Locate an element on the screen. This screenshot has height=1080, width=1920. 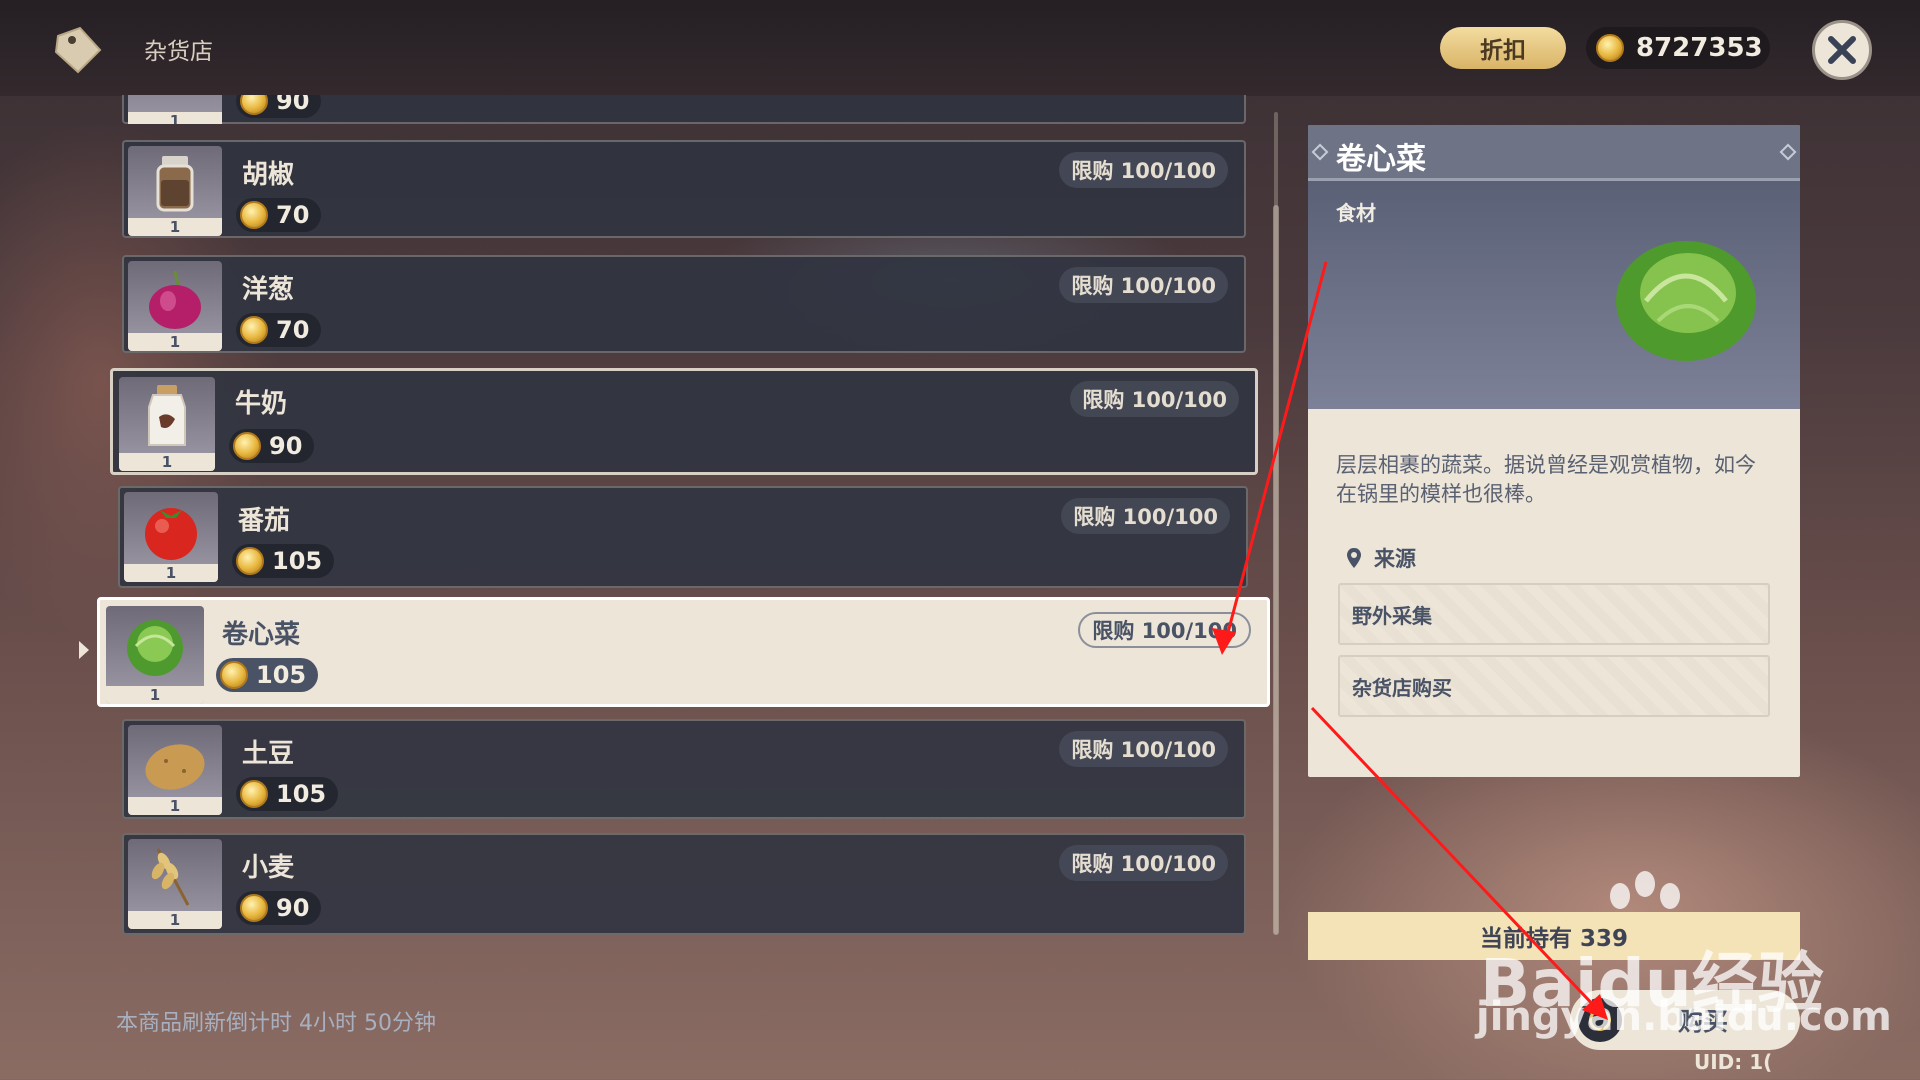
price-tag-icon is located at coordinates (78, 50).